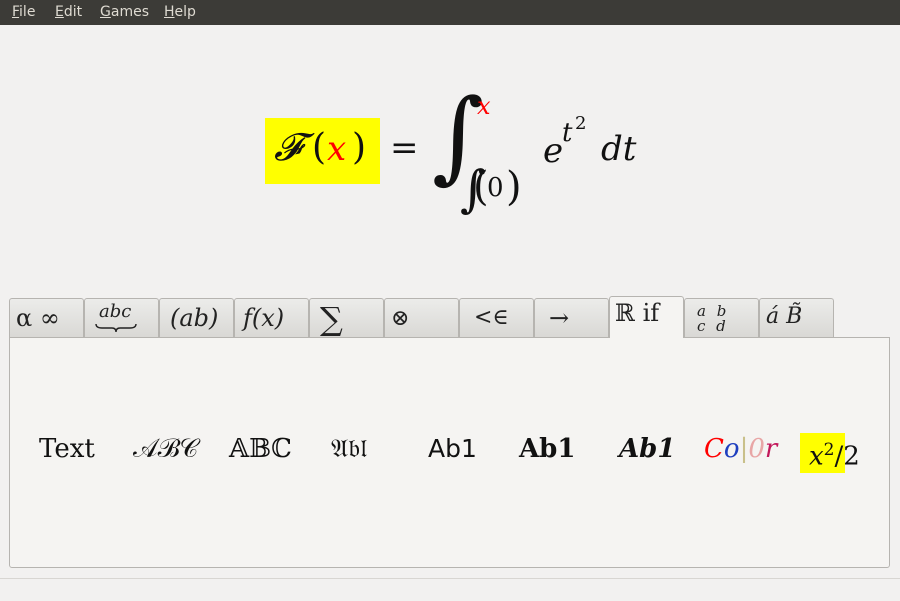 The width and height of the screenshot is (900, 601). I want to click on style-bold: Ab1, so click(547, 449).